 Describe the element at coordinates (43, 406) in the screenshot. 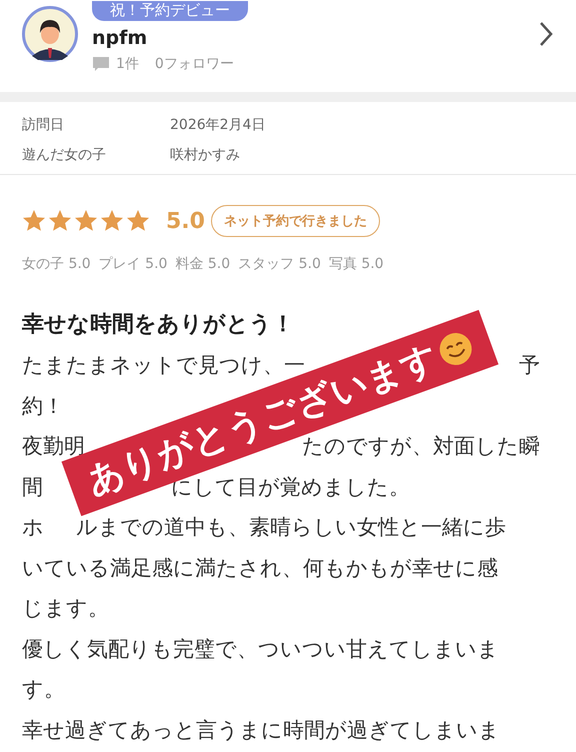

I see `review-text: 約！` at that location.